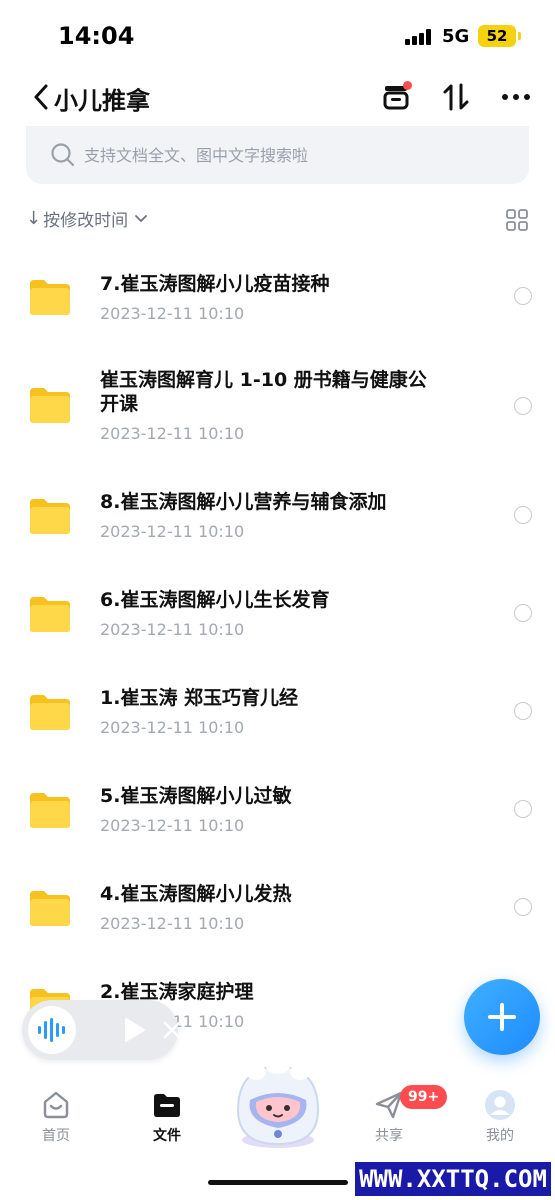 The height and width of the screenshot is (1200, 555). What do you see at coordinates (243, 502) in the screenshot?
I see `file-name: 8.崔玉涛图解小儿营养与辅食添加` at bounding box center [243, 502].